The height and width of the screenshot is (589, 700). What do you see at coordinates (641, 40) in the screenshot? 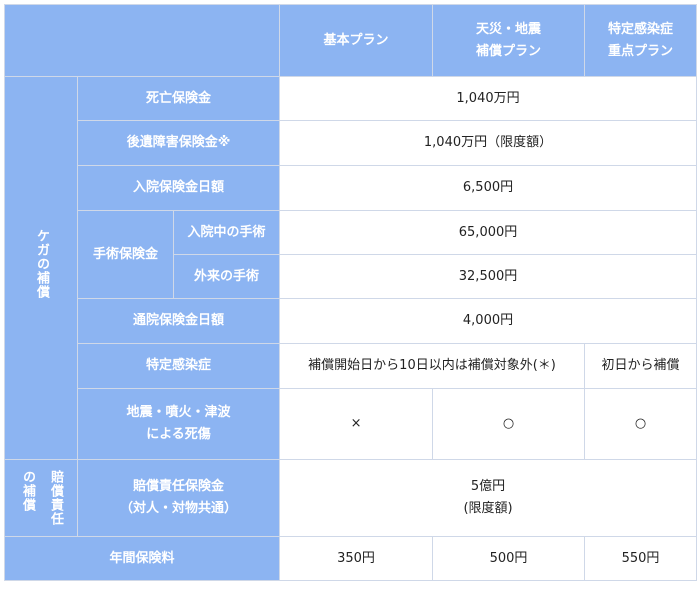
I see `header-infection-plan: 特定感染症 重点プラン` at bounding box center [641, 40].